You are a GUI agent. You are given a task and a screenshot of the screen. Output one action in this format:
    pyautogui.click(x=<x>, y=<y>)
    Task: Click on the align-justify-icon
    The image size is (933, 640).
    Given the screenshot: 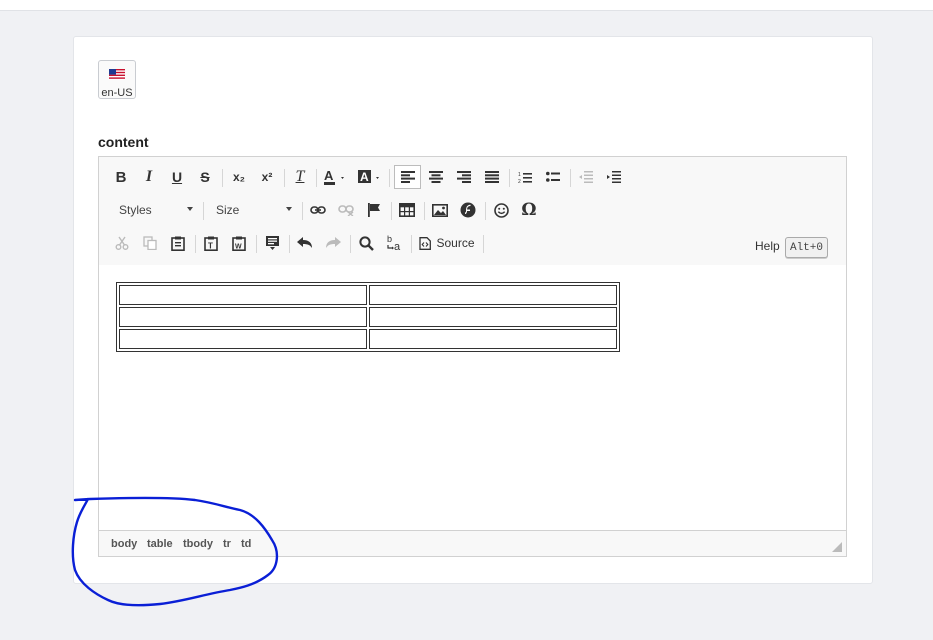 What is the action you would take?
    pyautogui.click(x=492, y=177)
    